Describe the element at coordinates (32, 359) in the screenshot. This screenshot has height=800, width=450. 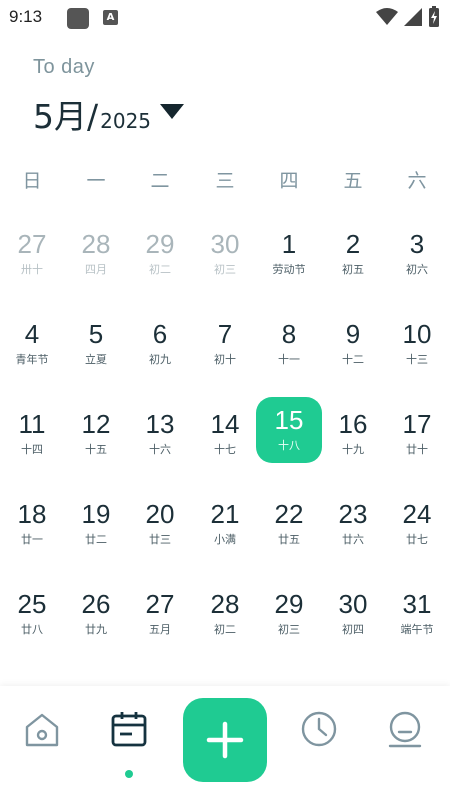
I see `lunar-date: 青年节` at that location.